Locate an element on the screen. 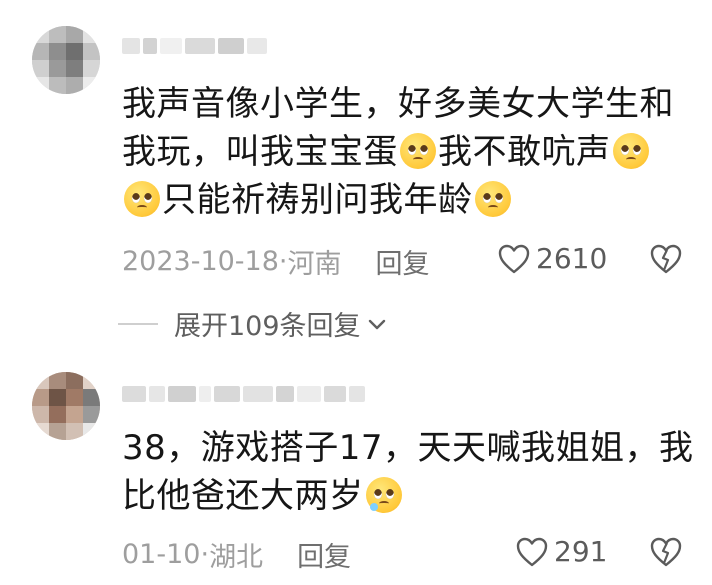  like-button: 2610 is located at coordinates (552, 258).